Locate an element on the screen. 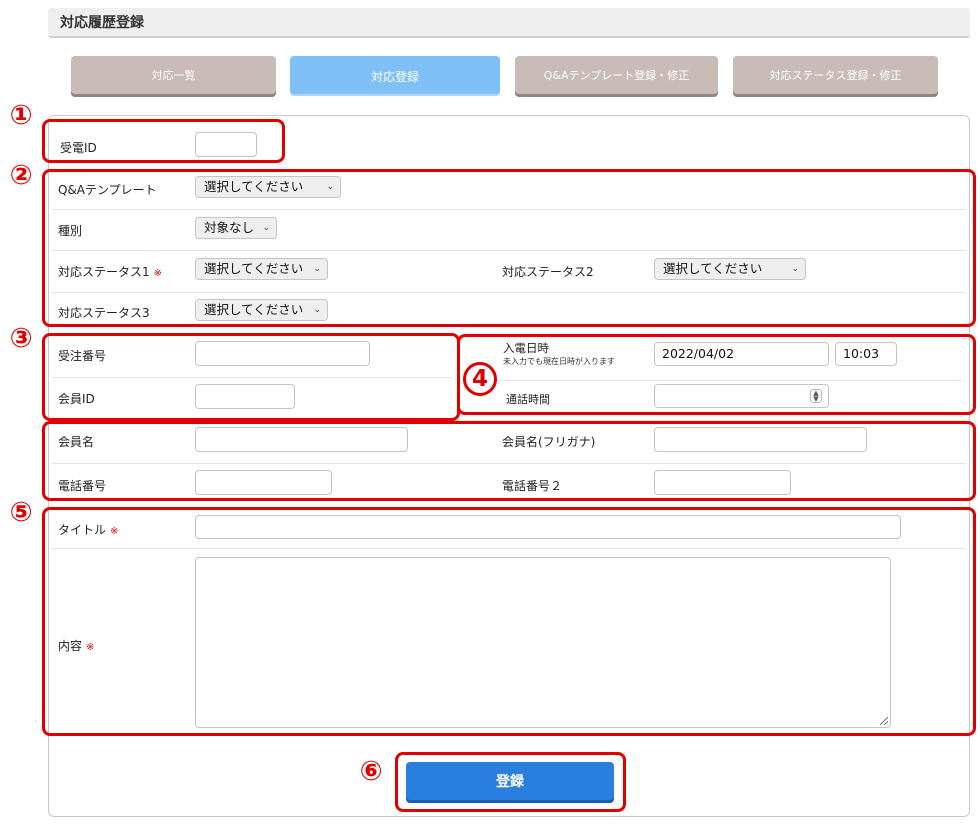  annotation-number-5: ⑤ is located at coordinates (21, 512).